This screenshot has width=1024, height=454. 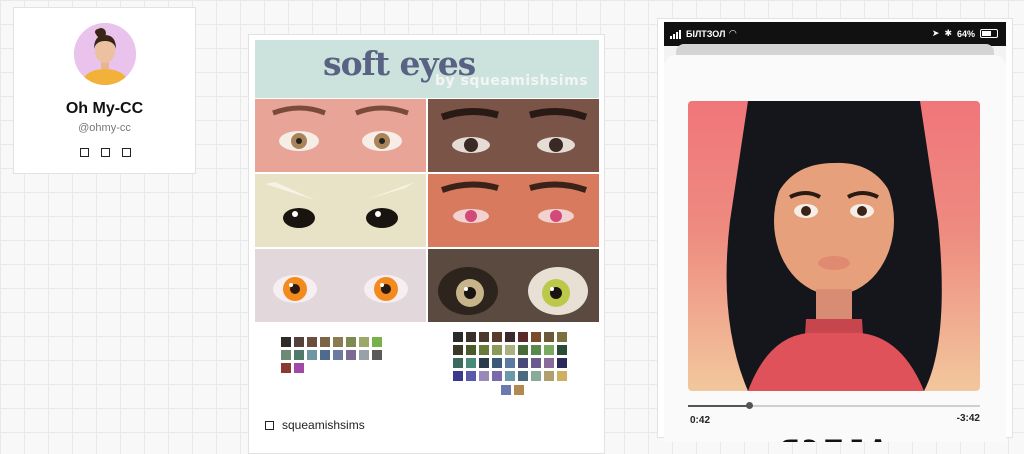 What do you see at coordinates (835, 437) in the screenshot?
I see `song-title: ЯЭTJA` at bounding box center [835, 437].